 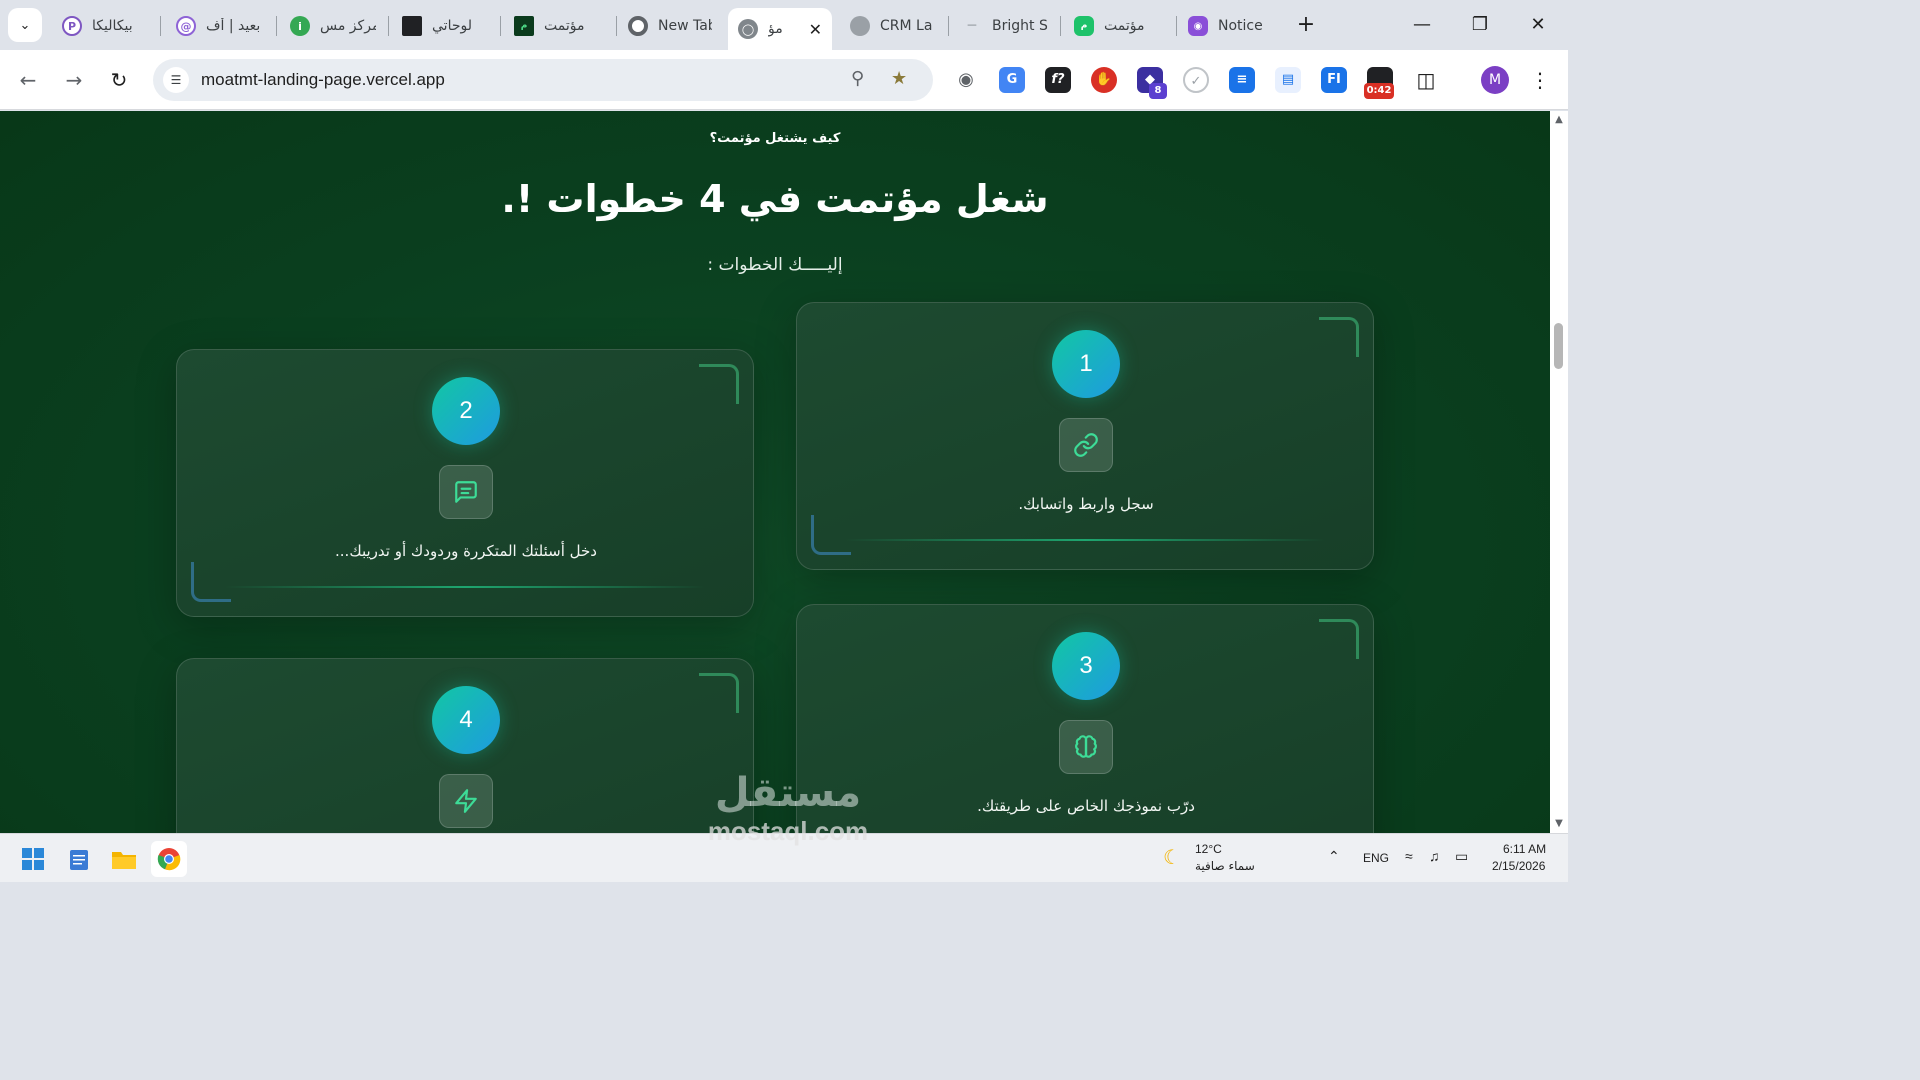 What do you see at coordinates (1084, 26) in the screenshot?
I see `moatmt-green-icon: م` at bounding box center [1084, 26].